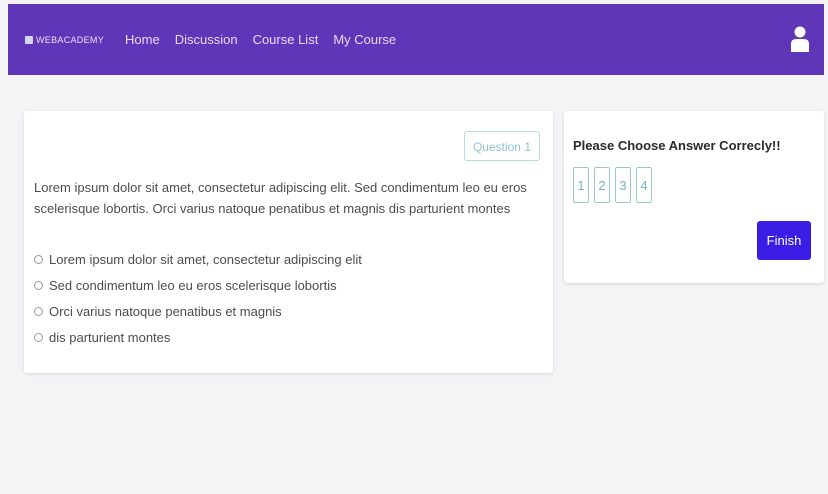 Image resolution: width=828 pixels, height=494 pixels. I want to click on user-icon, so click(800, 39).